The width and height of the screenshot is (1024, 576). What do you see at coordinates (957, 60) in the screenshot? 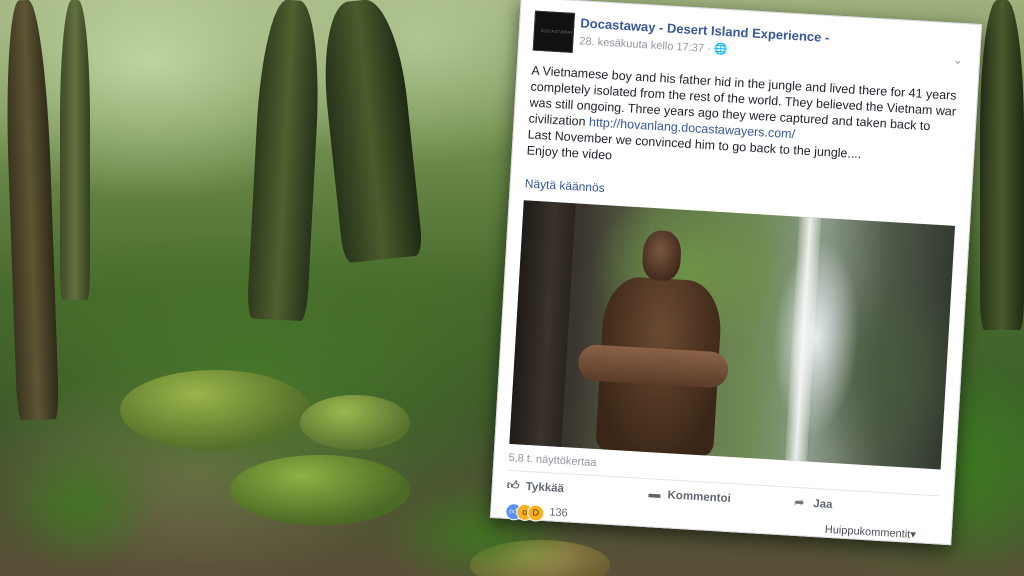
I see `chevron-down-icon: ⌄` at bounding box center [957, 60].